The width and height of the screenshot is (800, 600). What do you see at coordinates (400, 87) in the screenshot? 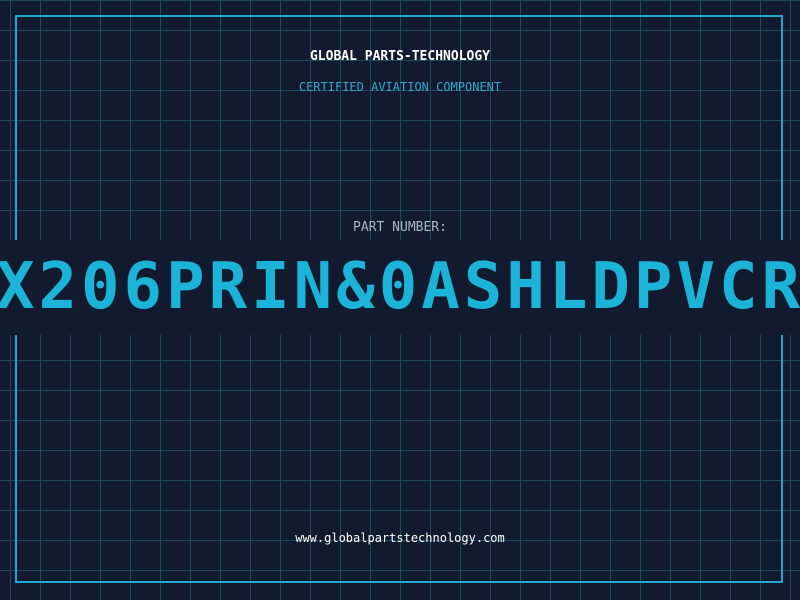
I see `certification-subtitle: CERTIFIED AVIATION COMPONENT` at bounding box center [400, 87].